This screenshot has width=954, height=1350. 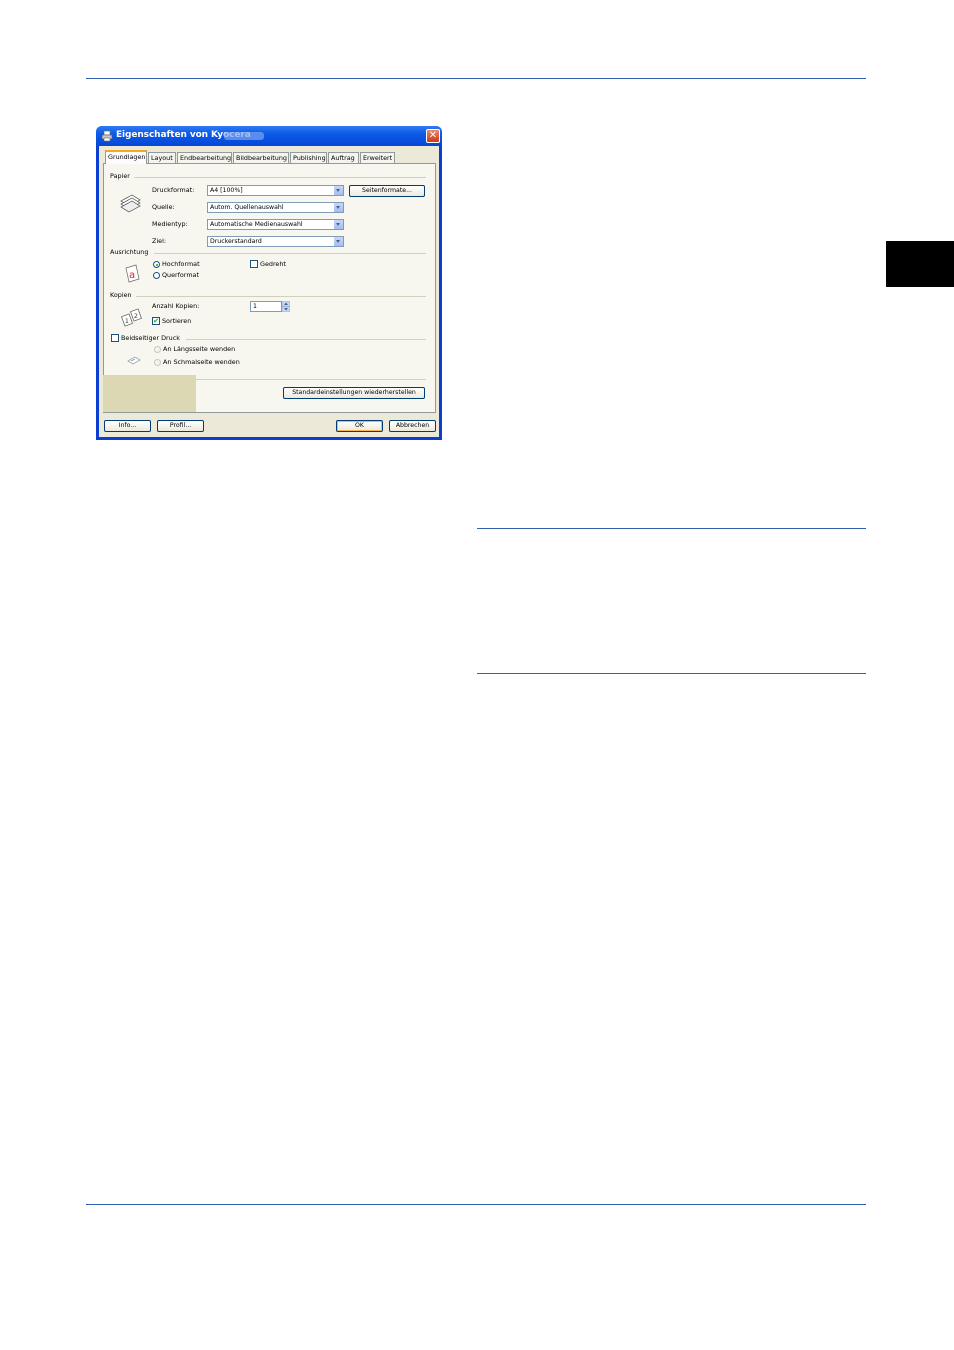 I want to click on portrait-orientation-icon: a, so click(x=132, y=273).